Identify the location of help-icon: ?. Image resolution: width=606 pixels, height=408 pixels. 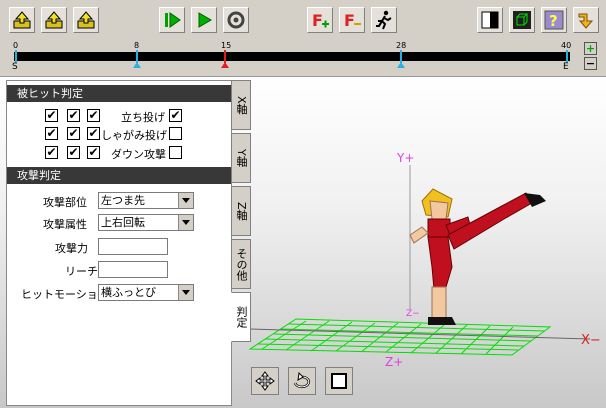
(554, 20).